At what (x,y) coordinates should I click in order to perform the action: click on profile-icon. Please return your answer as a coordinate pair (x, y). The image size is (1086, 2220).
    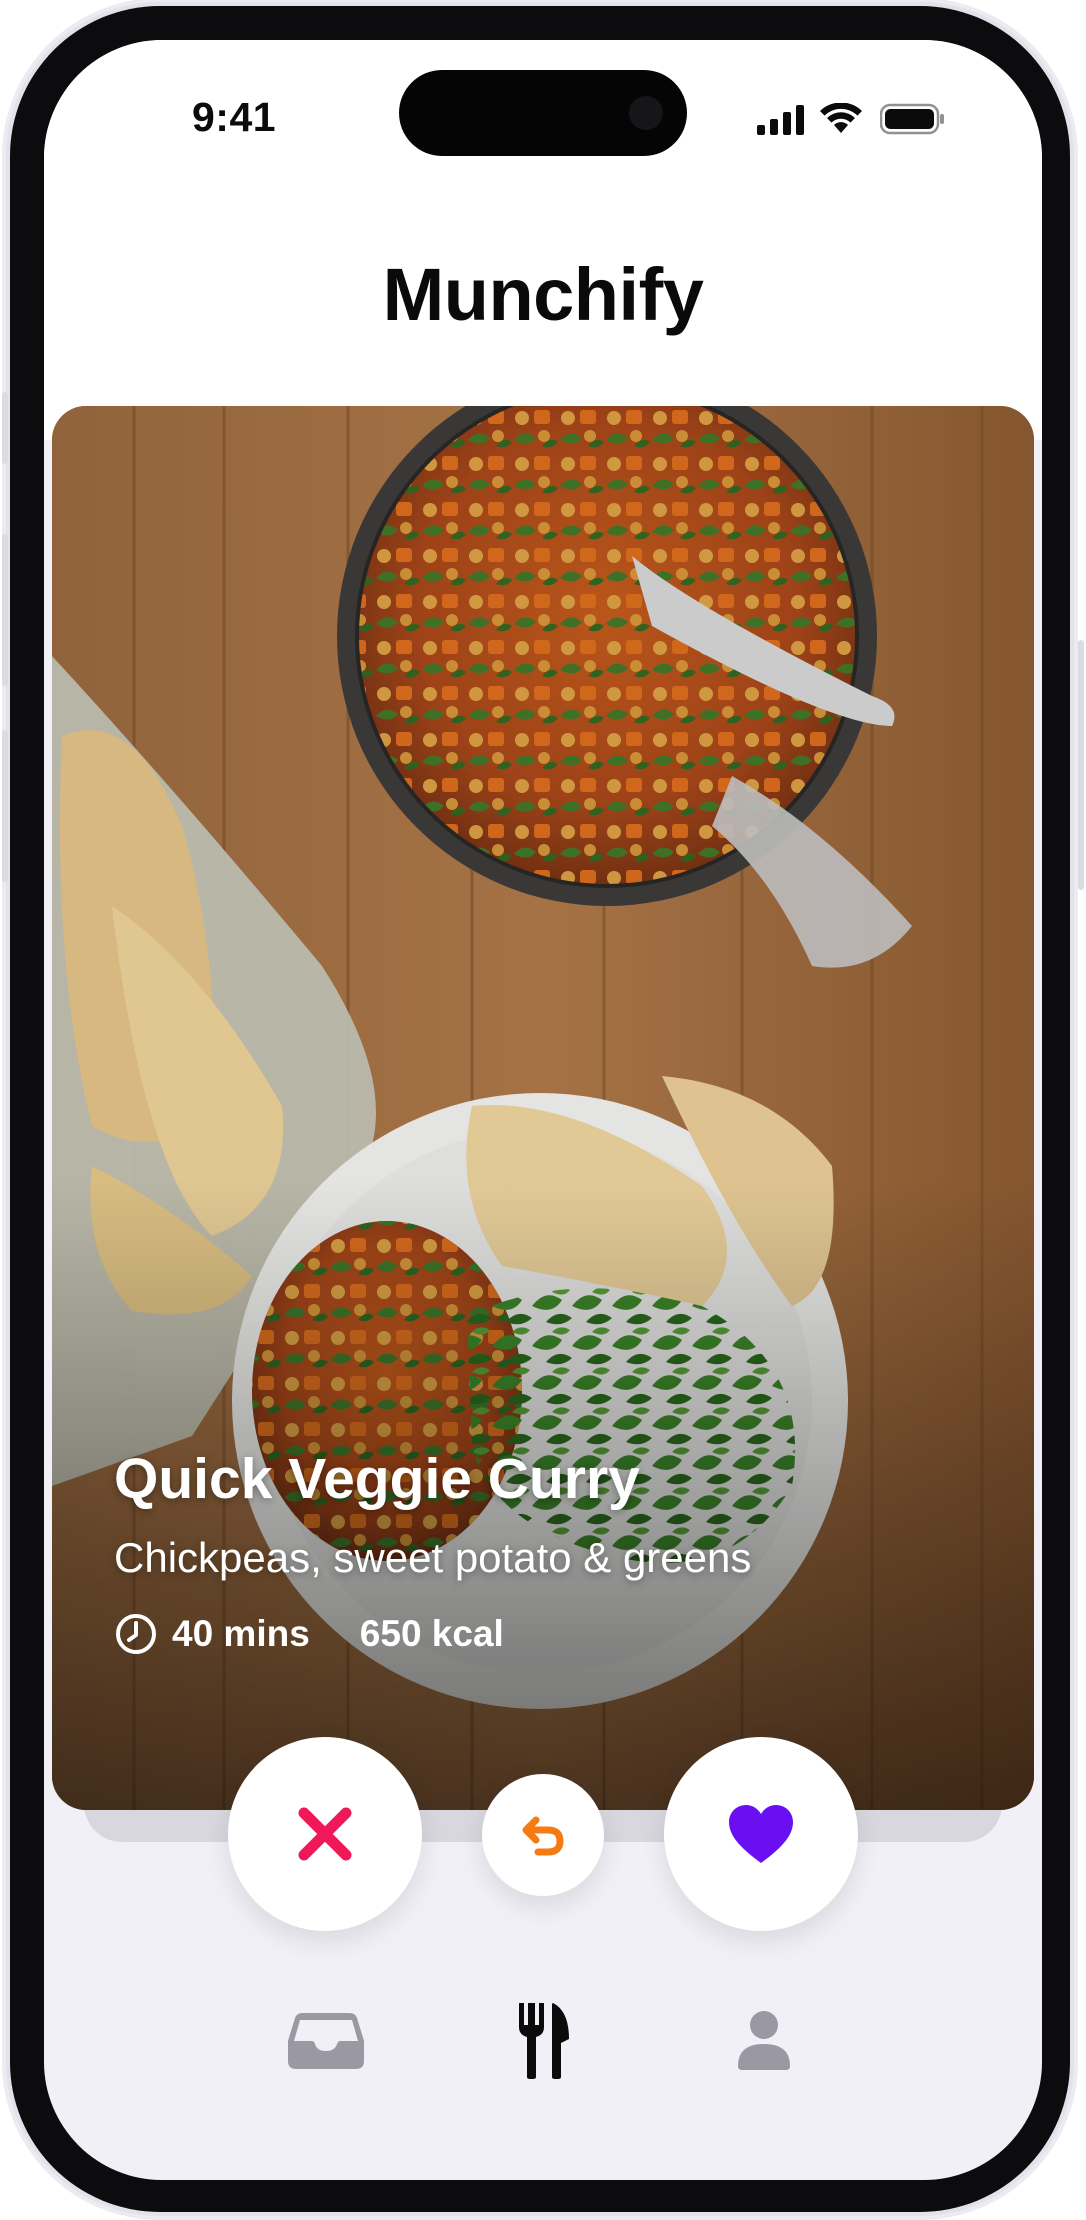
    Looking at the image, I should click on (764, 2040).